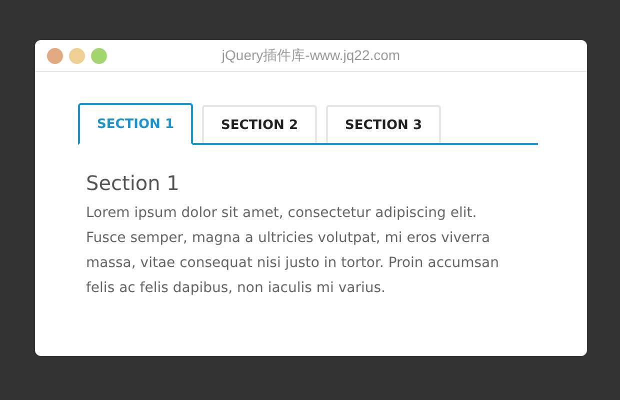 Image resolution: width=620 pixels, height=400 pixels. I want to click on window-title: jQuery插件库-www.jq22.com, so click(311, 55).